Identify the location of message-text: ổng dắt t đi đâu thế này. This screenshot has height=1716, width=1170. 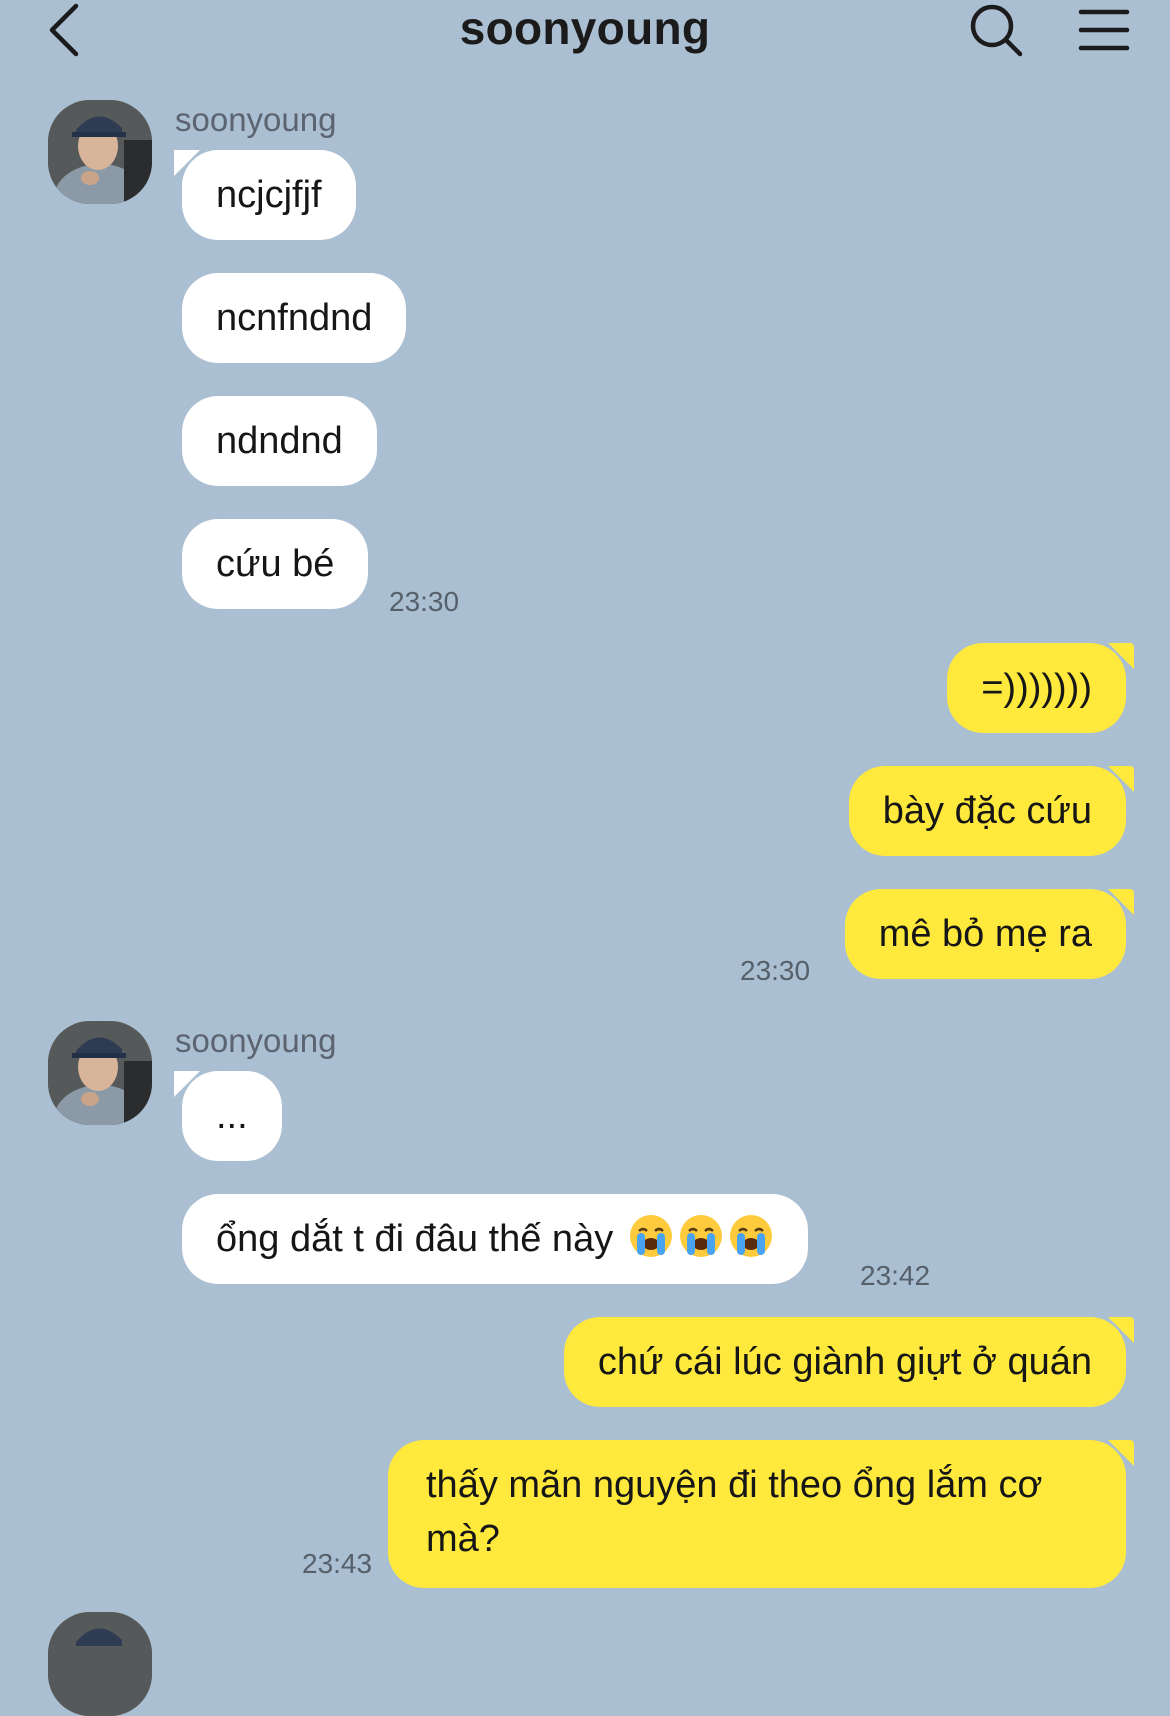
(415, 1239).